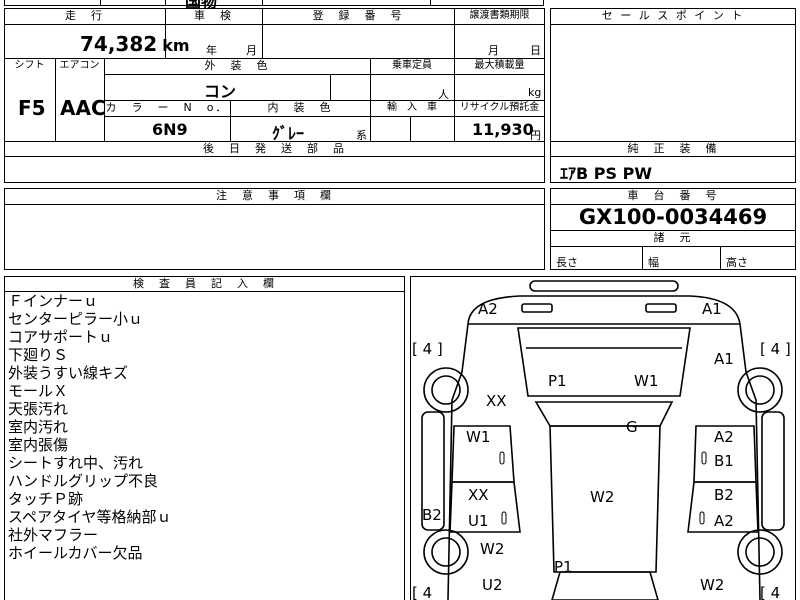 The height and width of the screenshot is (600, 800). Describe the element at coordinates (443, 94) in the screenshot. I see `capacity-unit: 人` at that location.